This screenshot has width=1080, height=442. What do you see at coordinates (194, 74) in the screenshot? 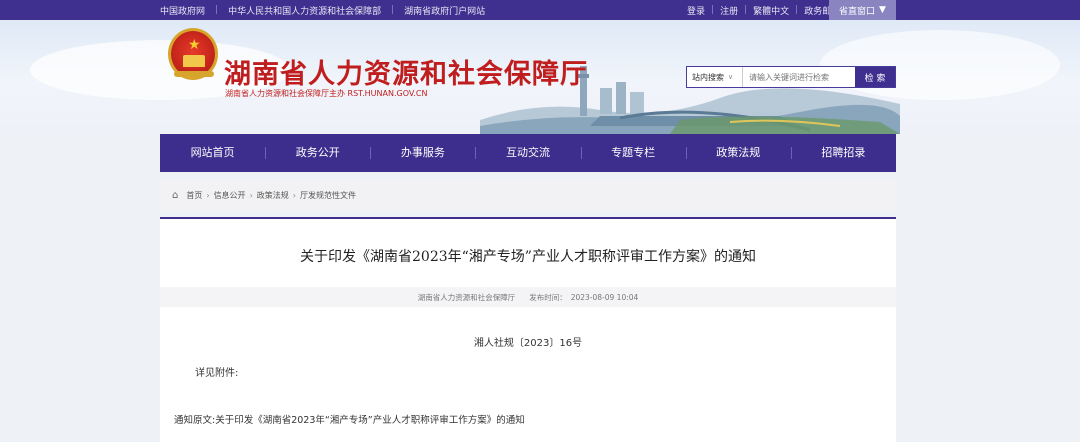
I see `ribbon-decoration` at bounding box center [194, 74].